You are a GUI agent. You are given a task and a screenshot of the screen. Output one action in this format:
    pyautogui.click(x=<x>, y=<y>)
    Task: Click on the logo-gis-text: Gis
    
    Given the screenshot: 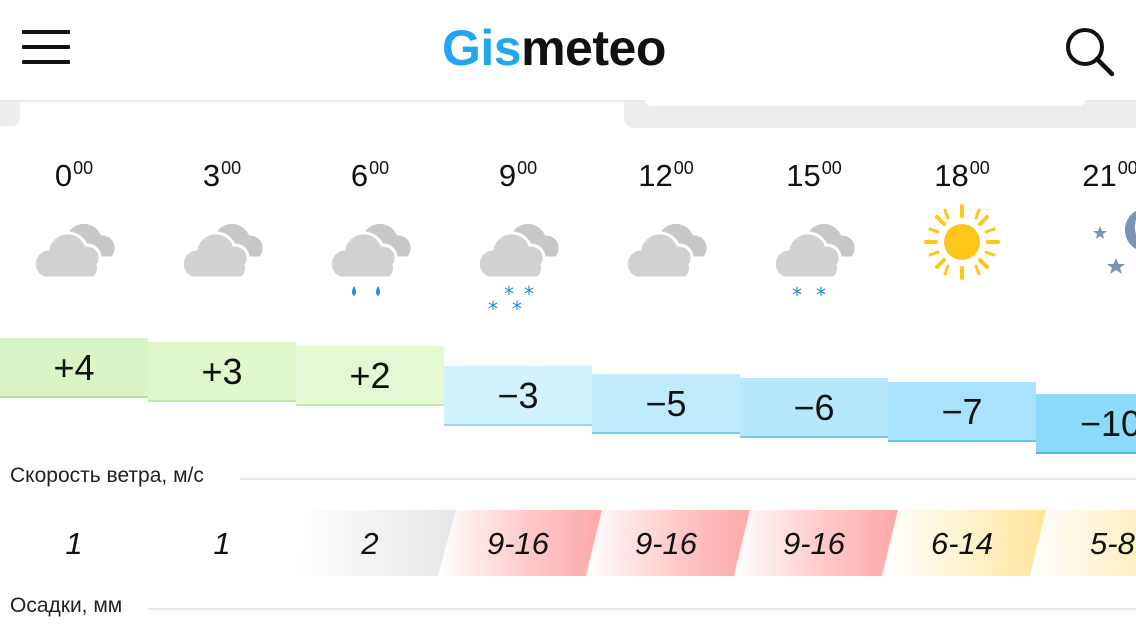 What is the action you would take?
    pyautogui.click(x=482, y=48)
    